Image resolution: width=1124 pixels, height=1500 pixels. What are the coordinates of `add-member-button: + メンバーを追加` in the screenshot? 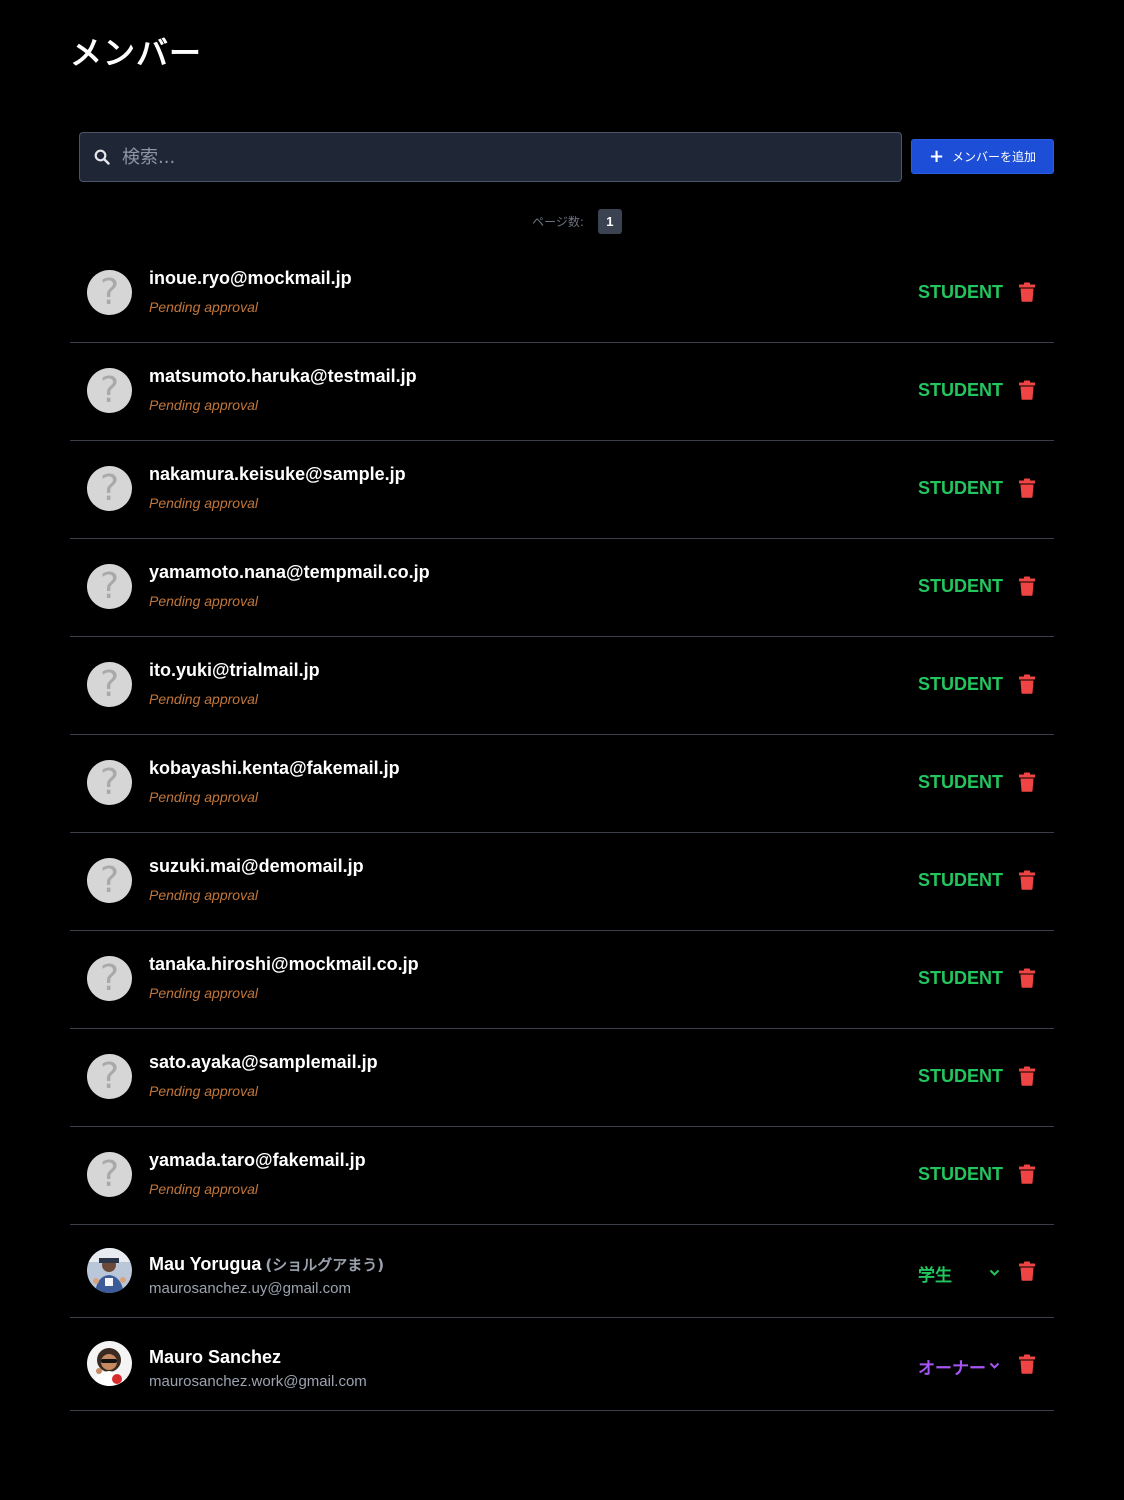 It's located at (982, 156).